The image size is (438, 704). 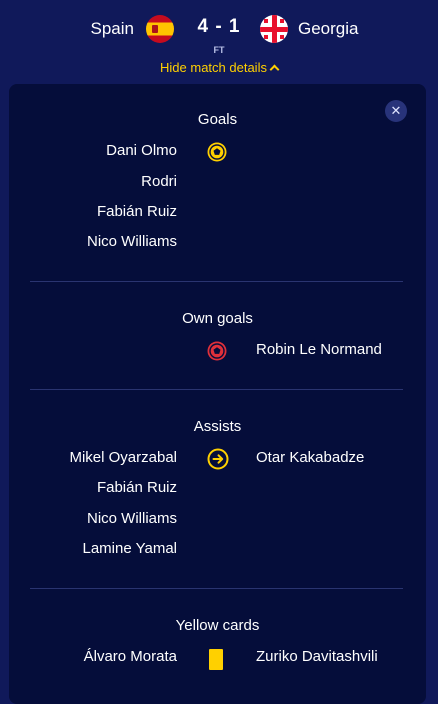 What do you see at coordinates (132, 241) in the screenshot?
I see `goal-scorer: Nico Williams` at bounding box center [132, 241].